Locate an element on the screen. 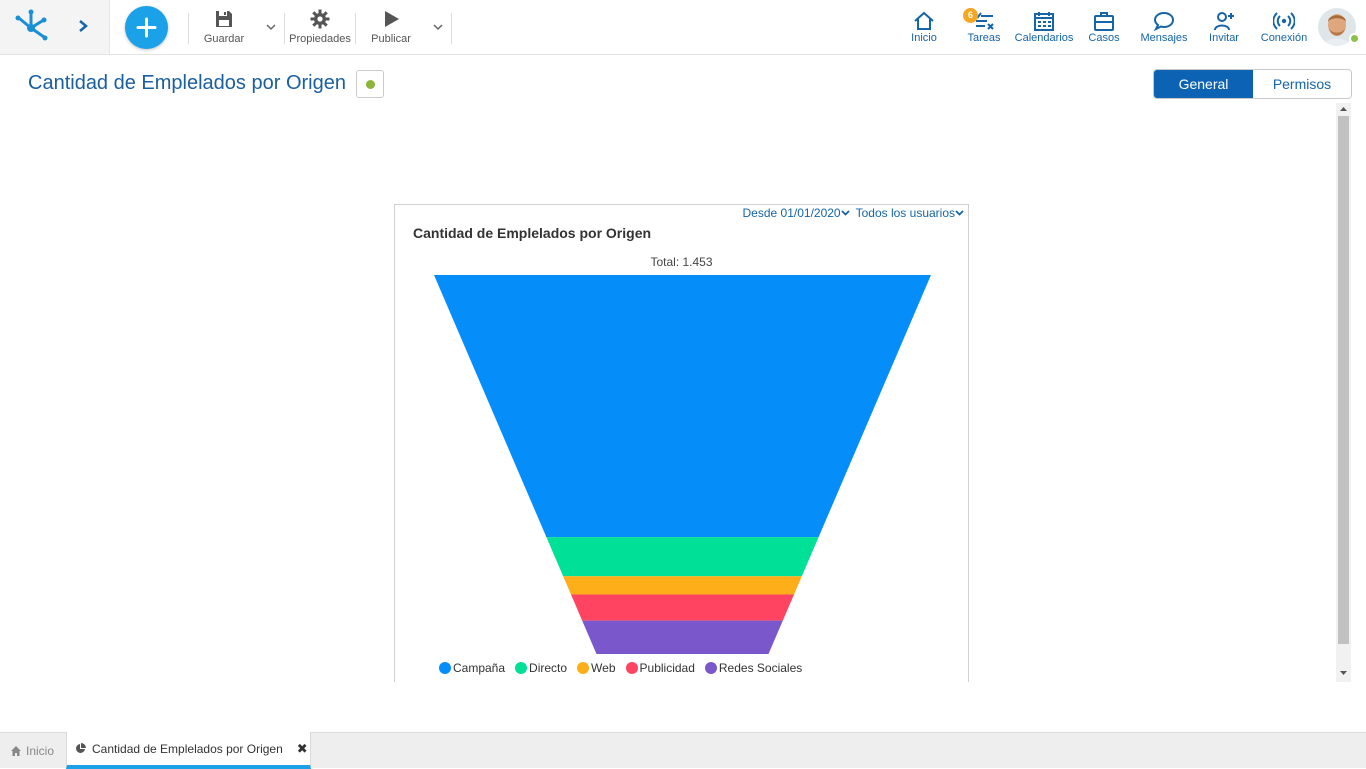 The image size is (1366, 769). gear-icon is located at coordinates (320, 19).